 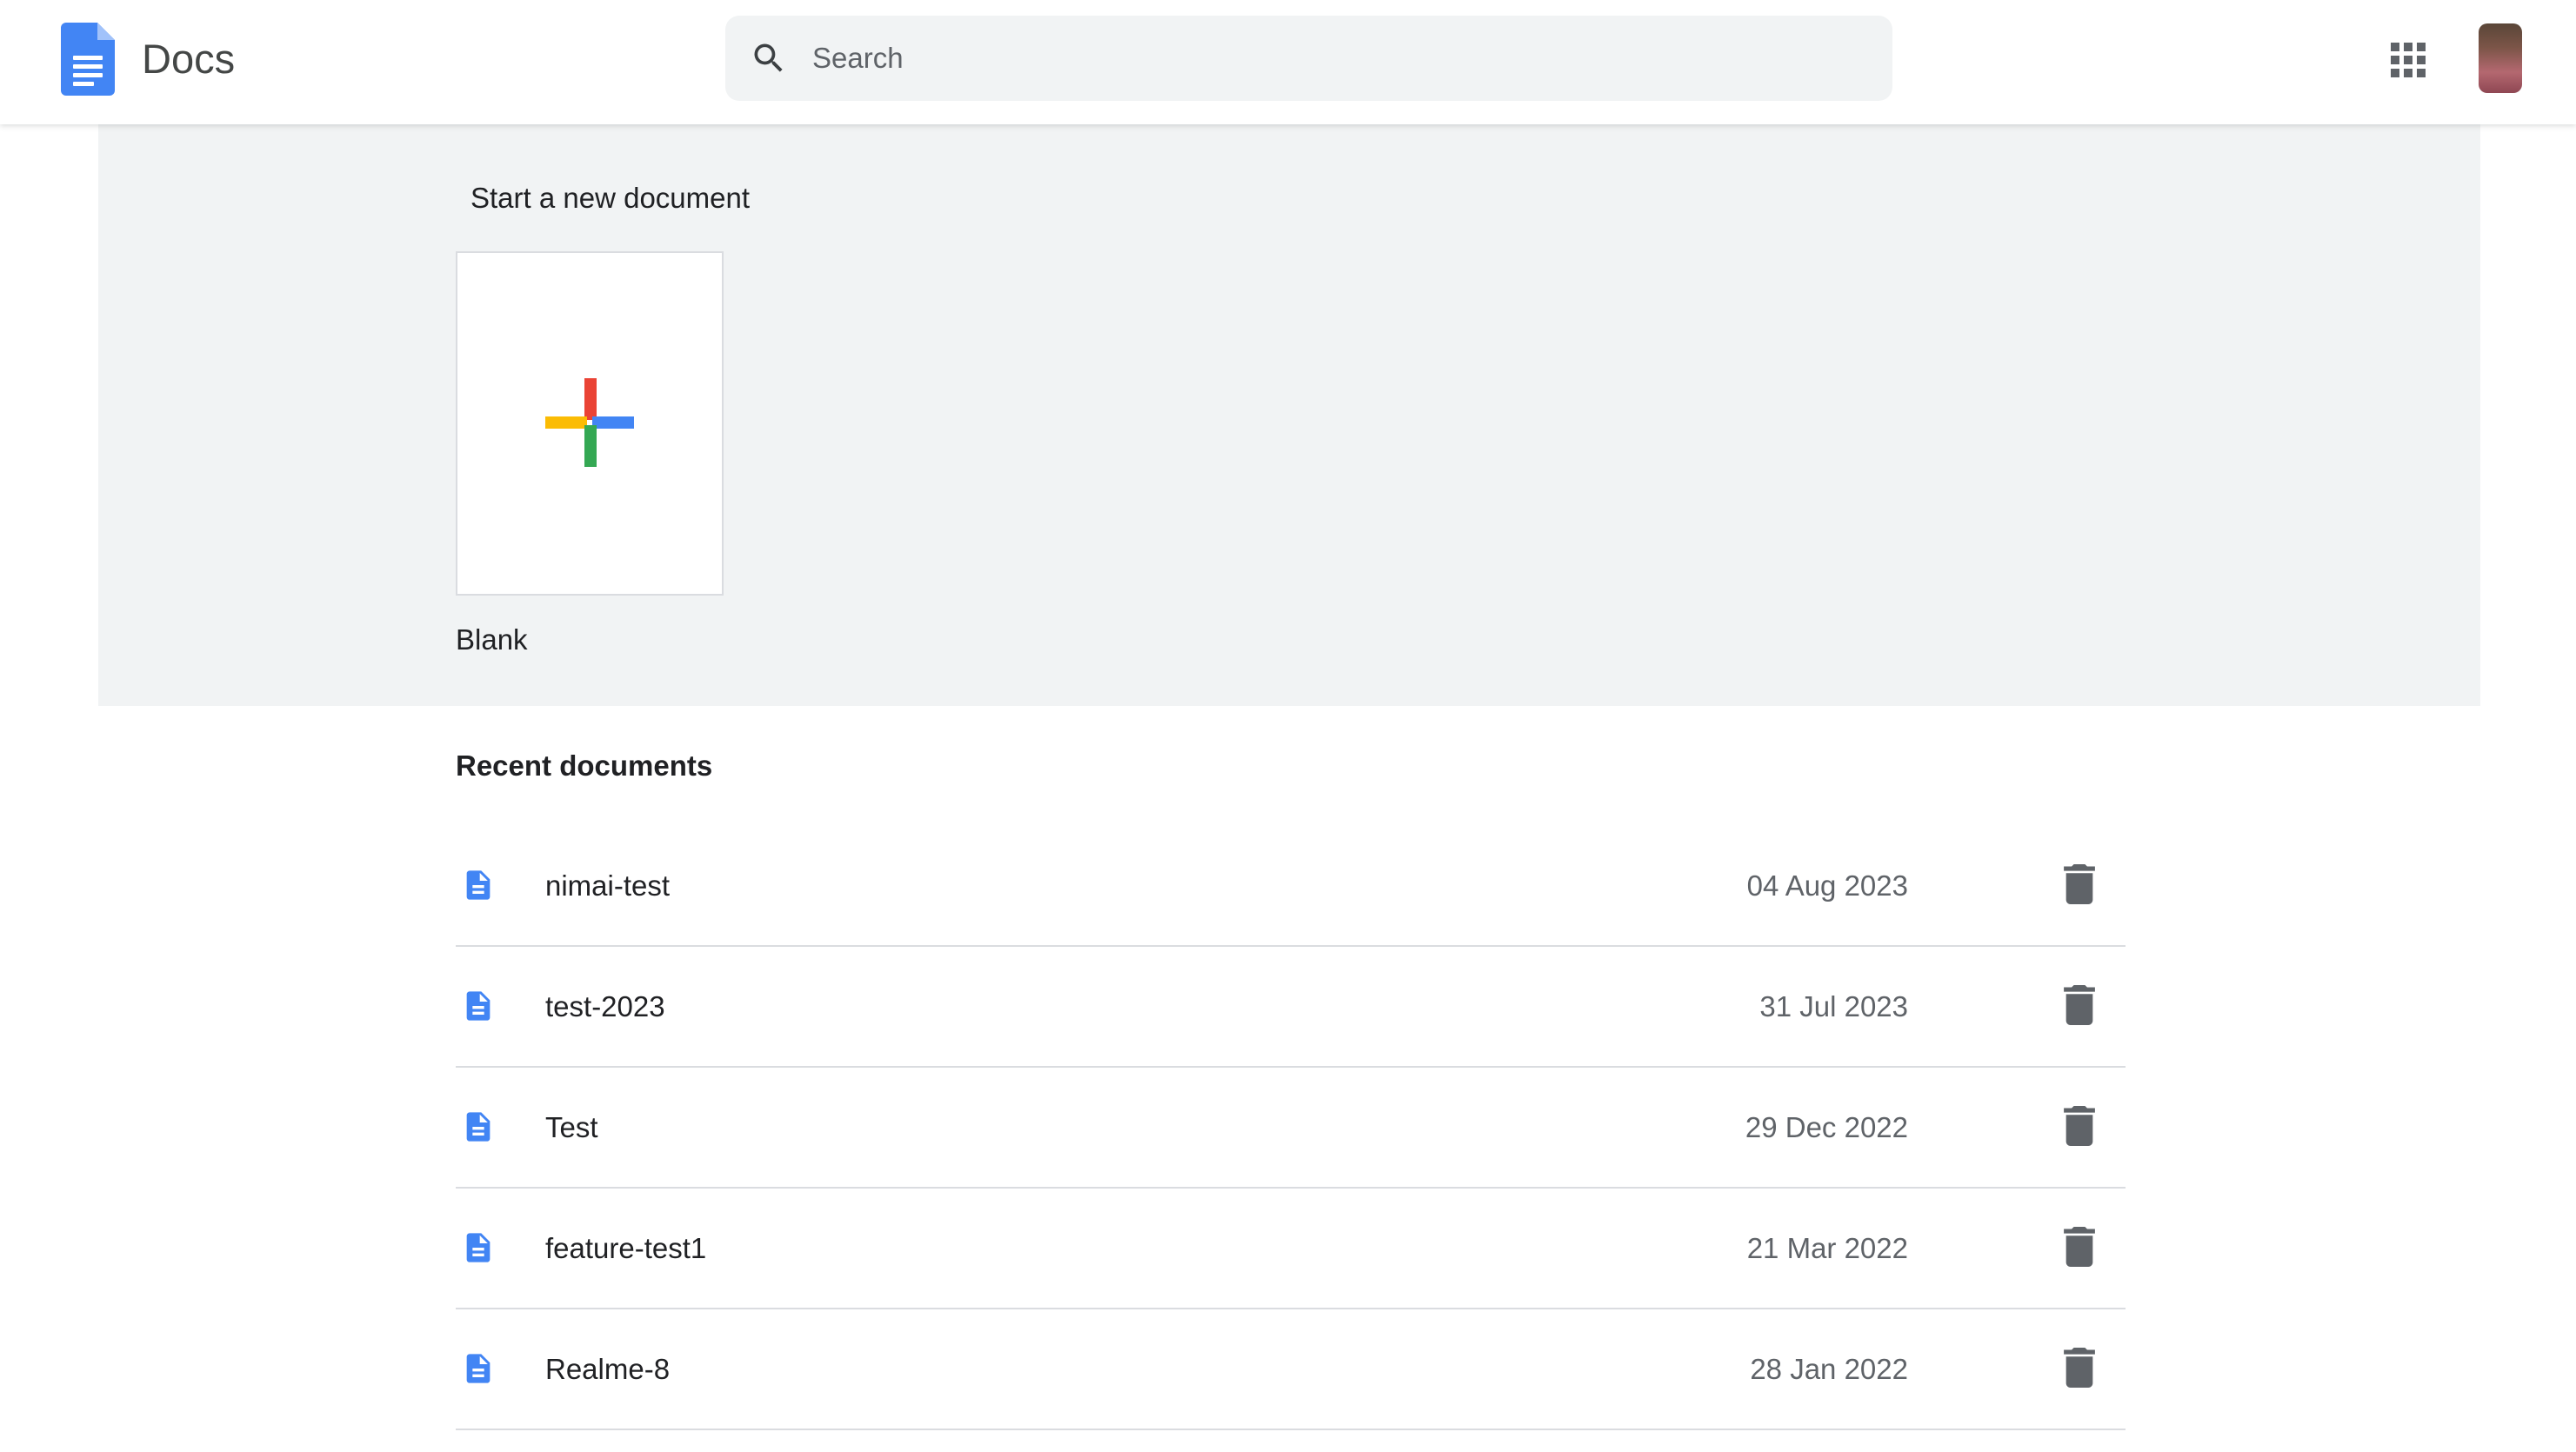 What do you see at coordinates (1826, 1127) in the screenshot?
I see `document-date: 29 Dec 2022` at bounding box center [1826, 1127].